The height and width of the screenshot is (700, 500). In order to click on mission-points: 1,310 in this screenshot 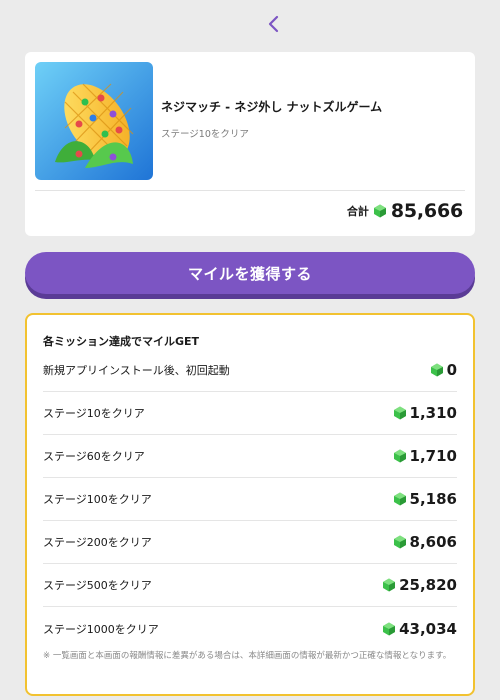, I will do `click(433, 413)`.